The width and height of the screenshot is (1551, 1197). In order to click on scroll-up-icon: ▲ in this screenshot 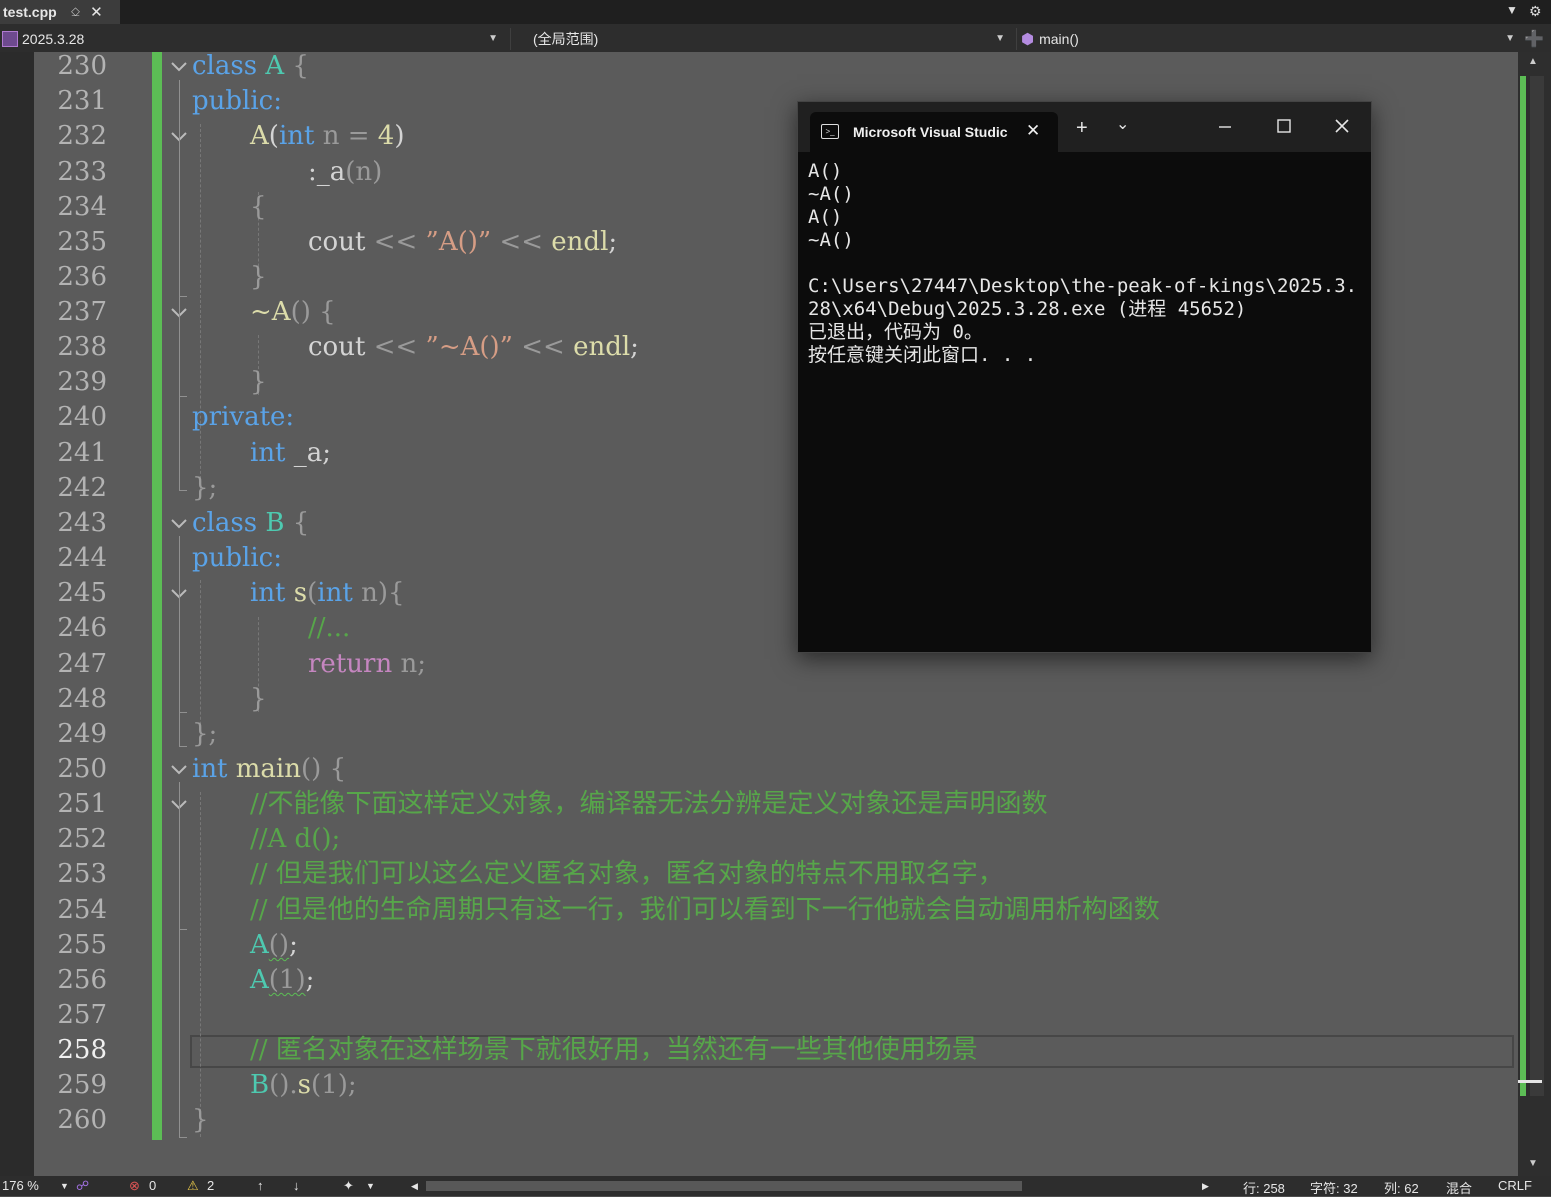, I will do `click(1533, 61)`.